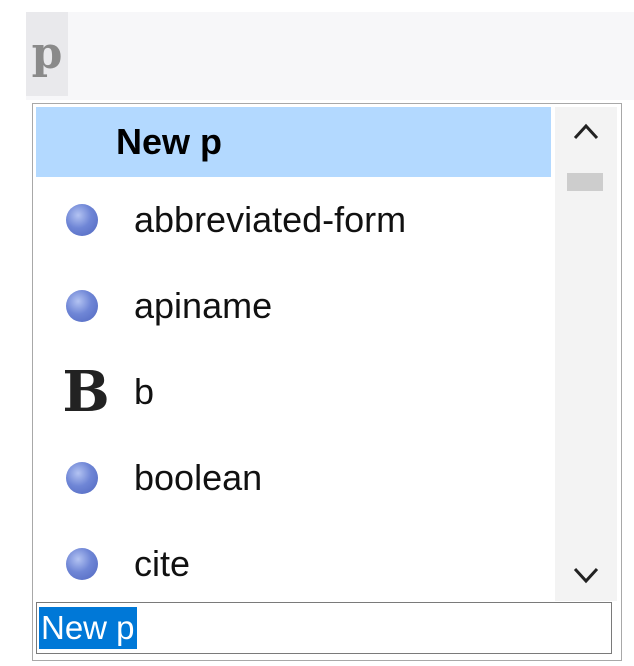 The height and width of the screenshot is (666, 634). I want to click on list-header-label: New p, so click(169, 141).